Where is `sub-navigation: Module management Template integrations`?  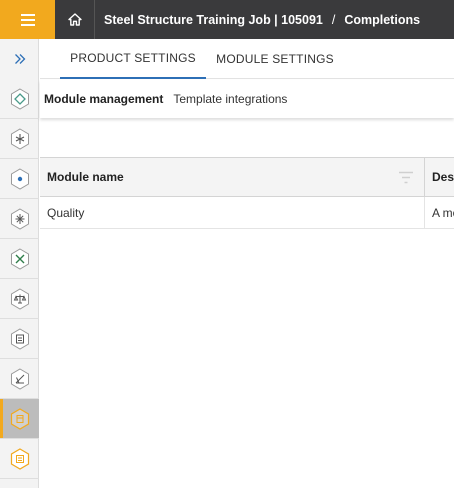 sub-navigation: Module management Template integrations is located at coordinates (247, 99).